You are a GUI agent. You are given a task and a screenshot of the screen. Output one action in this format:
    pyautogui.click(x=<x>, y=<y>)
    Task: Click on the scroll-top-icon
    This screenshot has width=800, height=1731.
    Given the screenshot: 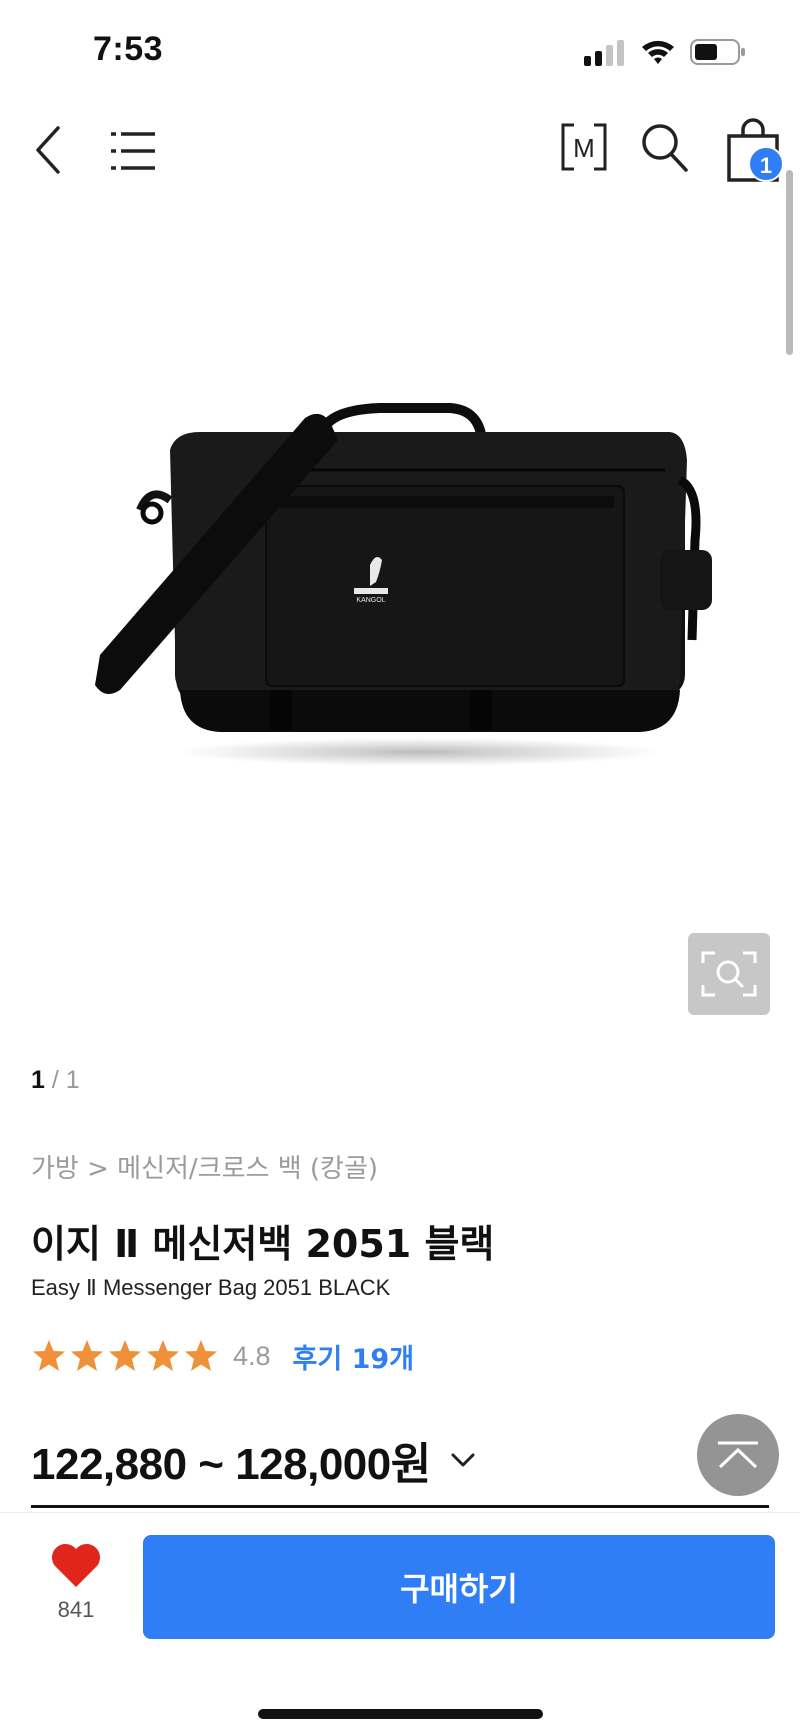 What is the action you would take?
    pyautogui.click(x=738, y=1455)
    